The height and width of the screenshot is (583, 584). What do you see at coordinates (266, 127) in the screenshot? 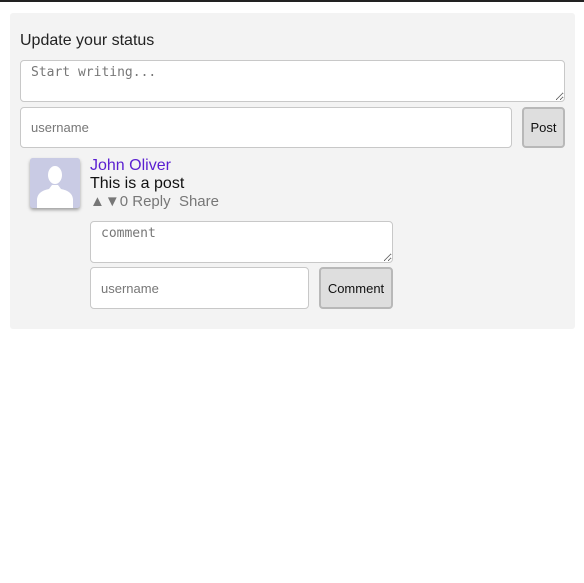
I see `status-username-input` at bounding box center [266, 127].